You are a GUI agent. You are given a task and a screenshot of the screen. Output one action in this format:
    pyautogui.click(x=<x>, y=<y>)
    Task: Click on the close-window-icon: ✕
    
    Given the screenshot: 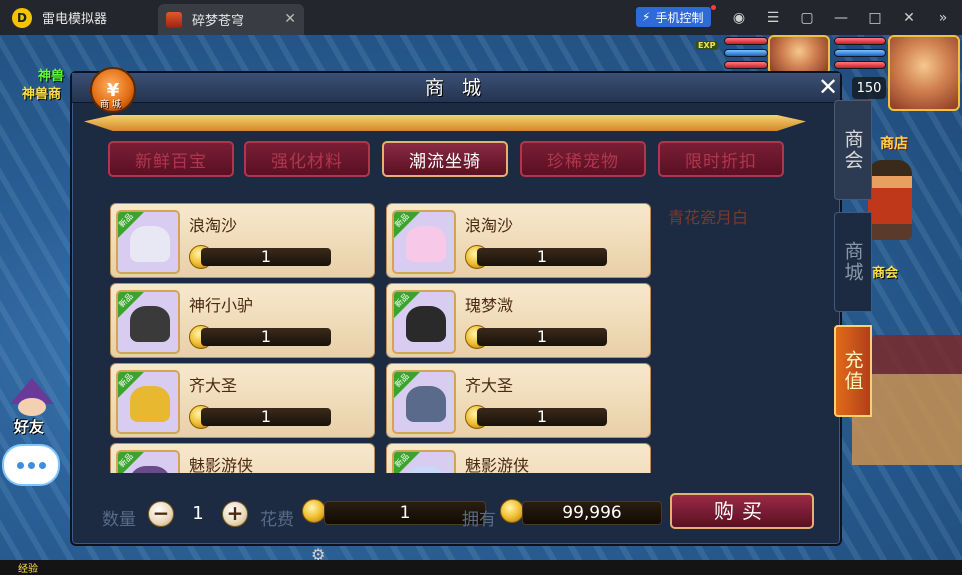 What is the action you would take?
    pyautogui.click(x=909, y=18)
    